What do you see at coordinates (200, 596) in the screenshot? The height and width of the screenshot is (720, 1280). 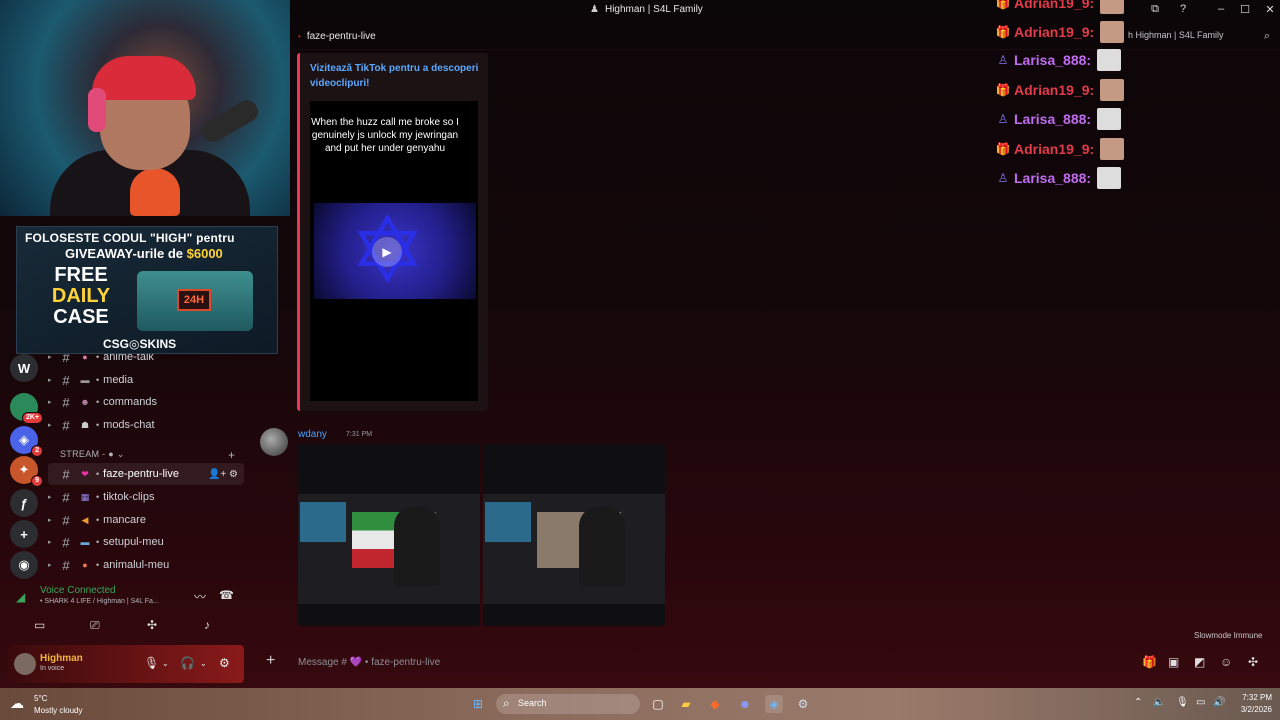 I see `noise-suppression-icon: 〰` at bounding box center [200, 596].